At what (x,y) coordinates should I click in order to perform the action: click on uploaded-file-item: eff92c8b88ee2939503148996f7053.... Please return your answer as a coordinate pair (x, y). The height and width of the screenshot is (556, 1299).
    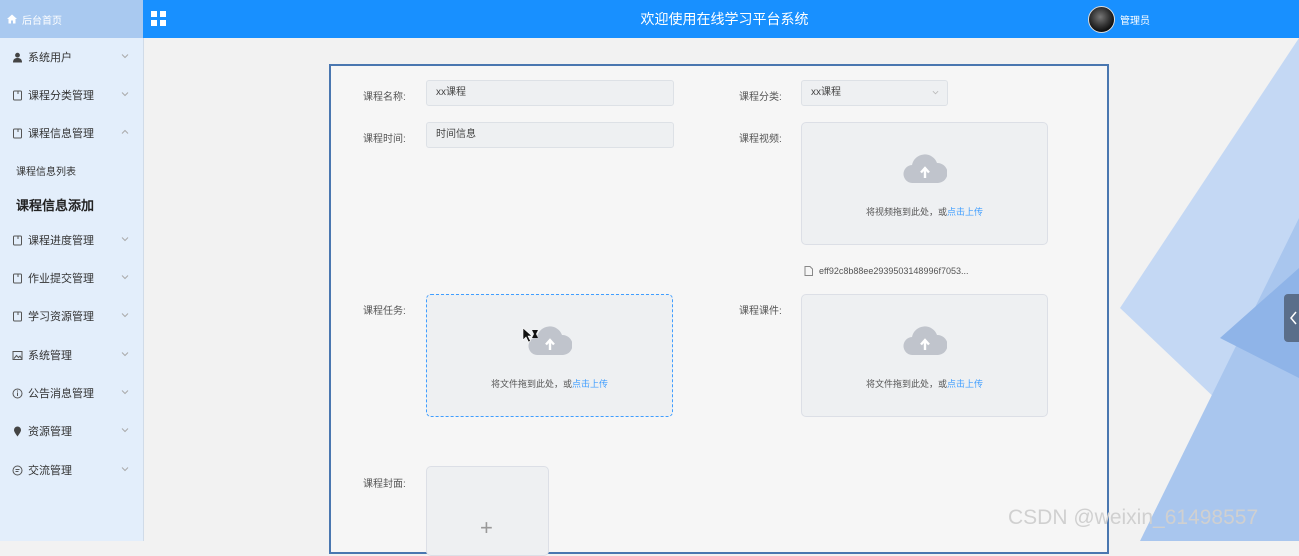
    Looking at the image, I should click on (886, 271).